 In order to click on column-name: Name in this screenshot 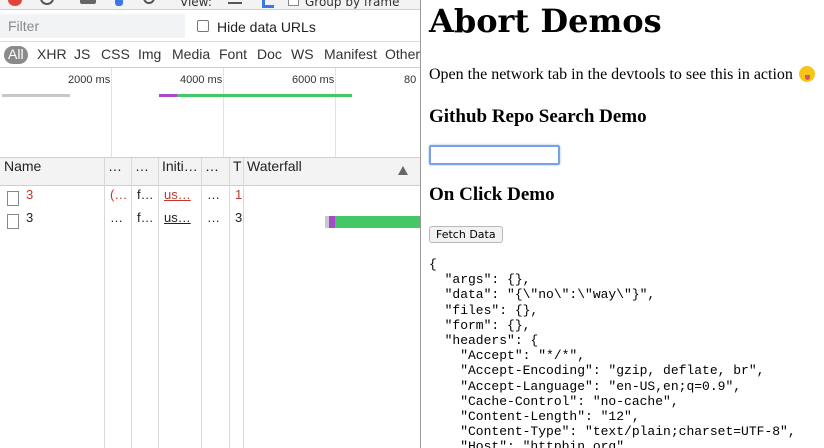, I will do `click(52, 172)`.